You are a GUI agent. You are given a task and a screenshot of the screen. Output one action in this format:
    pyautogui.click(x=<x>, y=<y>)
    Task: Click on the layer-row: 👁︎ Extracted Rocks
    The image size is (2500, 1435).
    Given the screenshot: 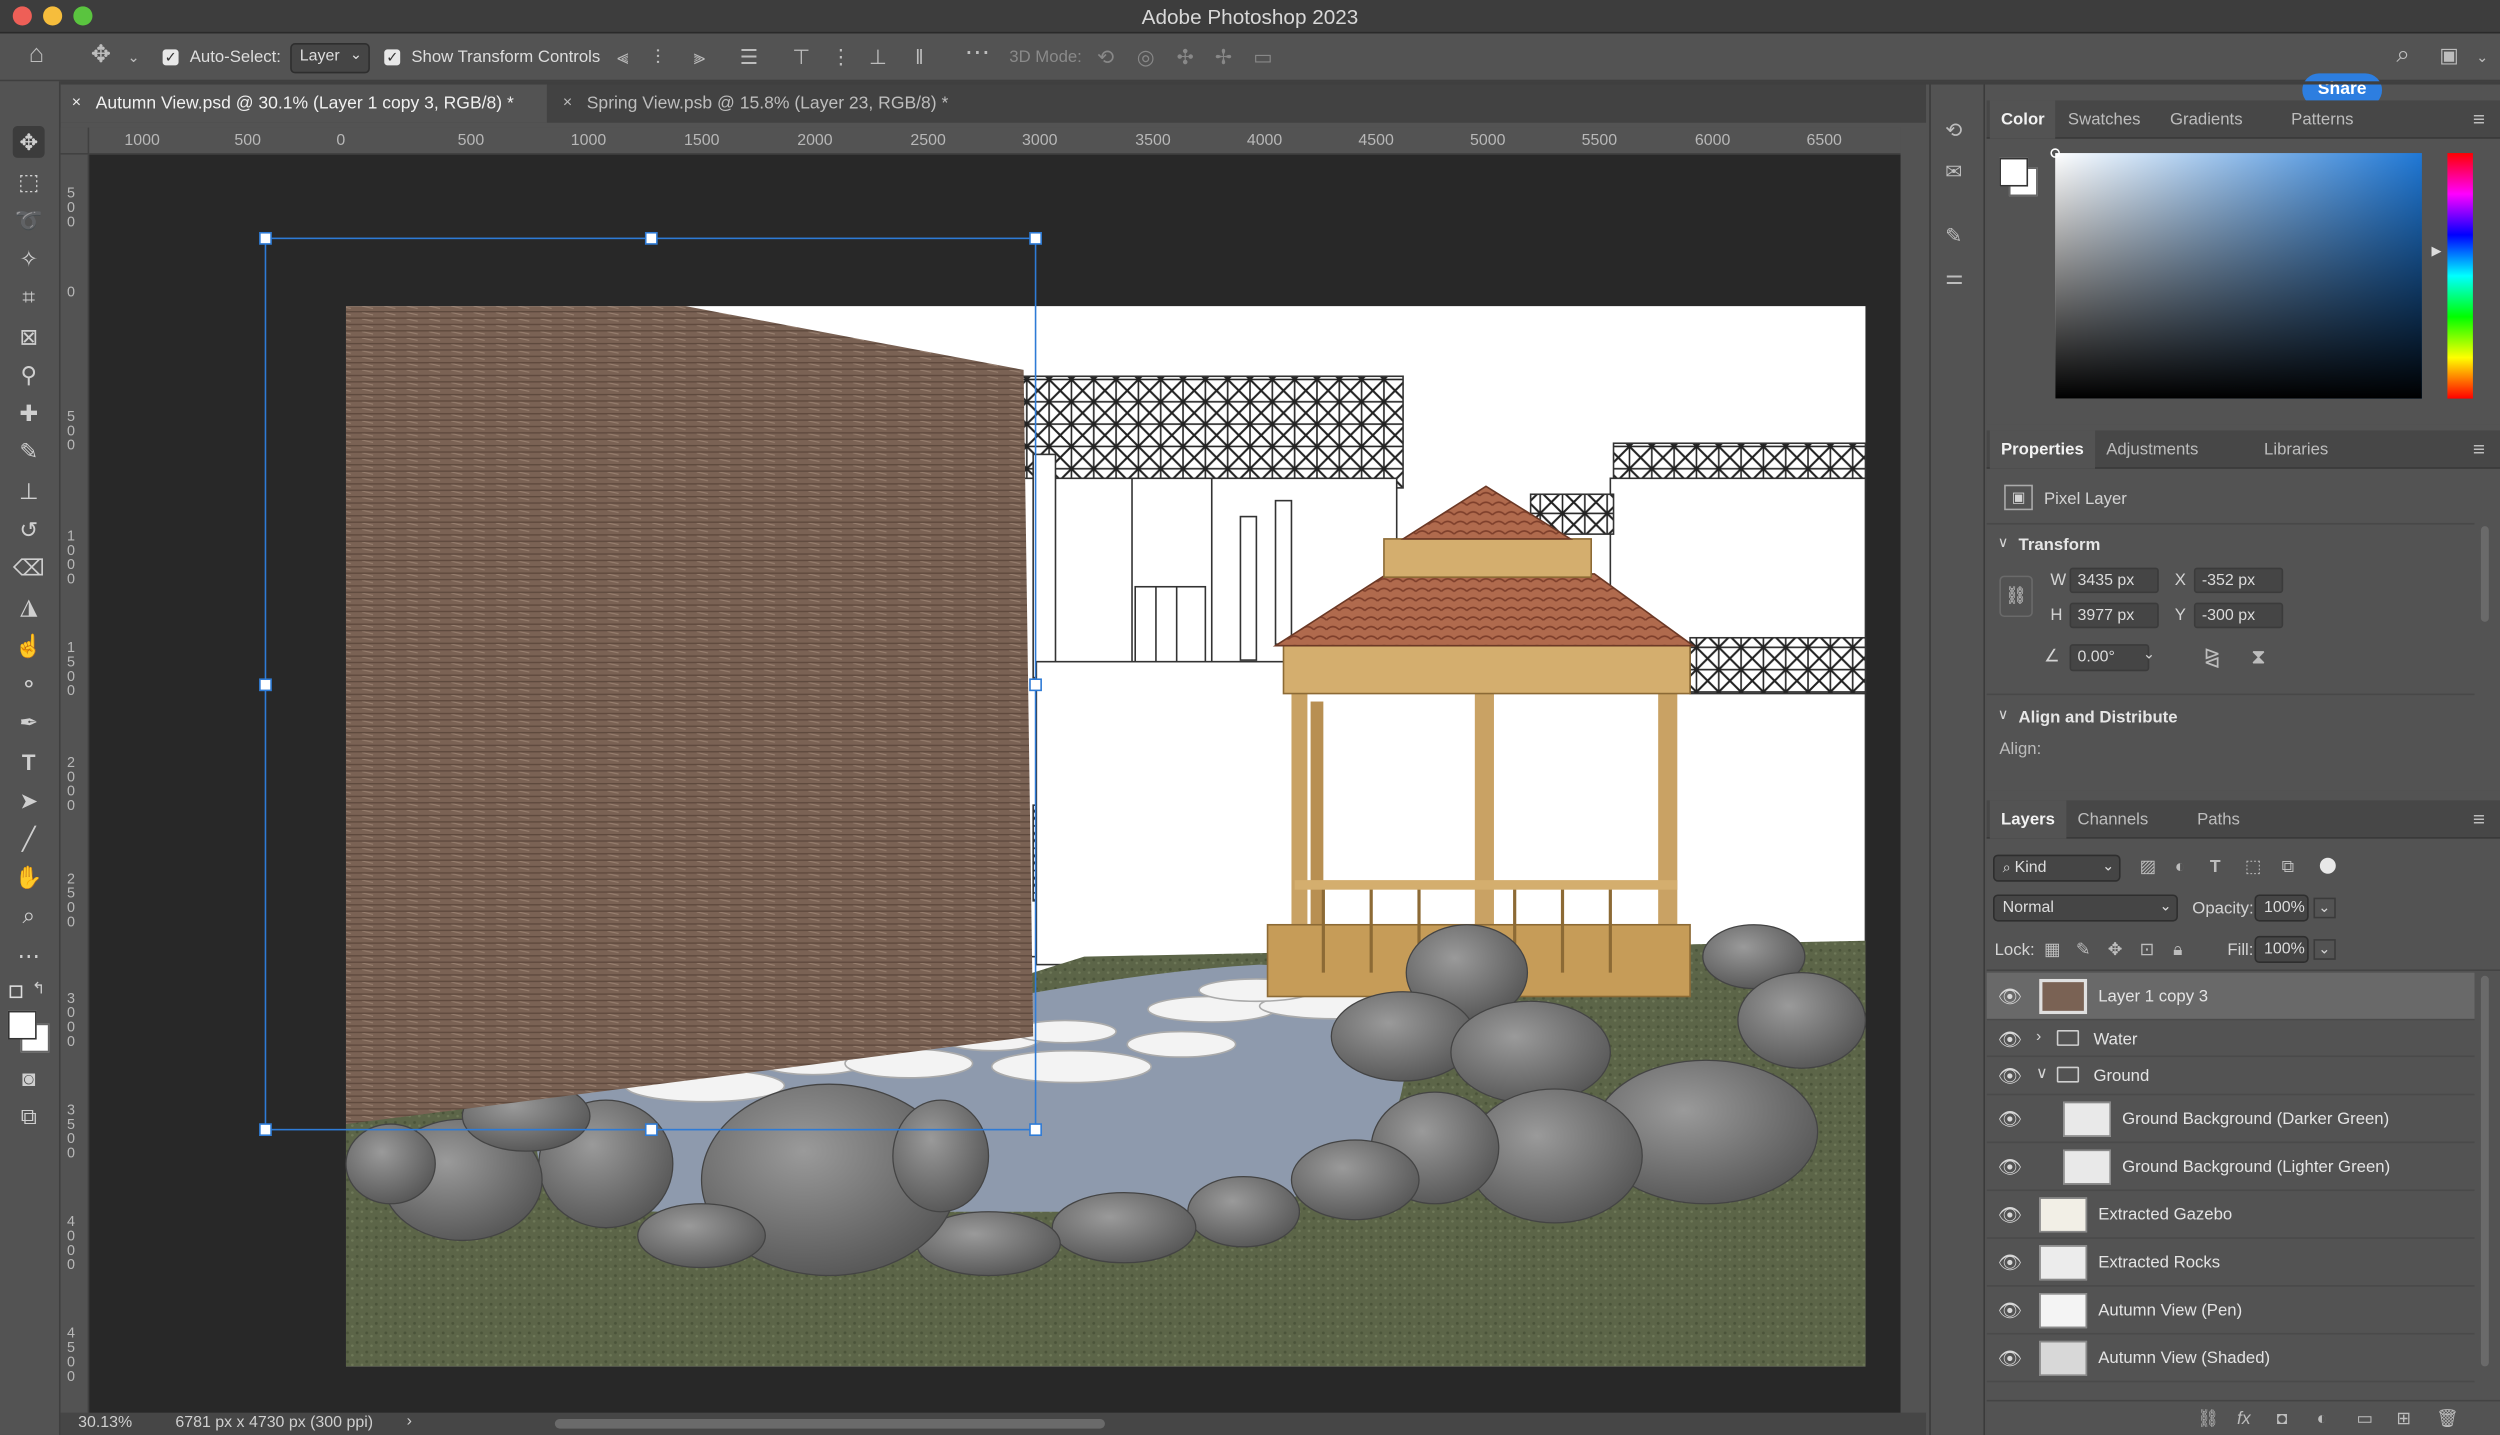 What is the action you would take?
    pyautogui.click(x=2230, y=1263)
    